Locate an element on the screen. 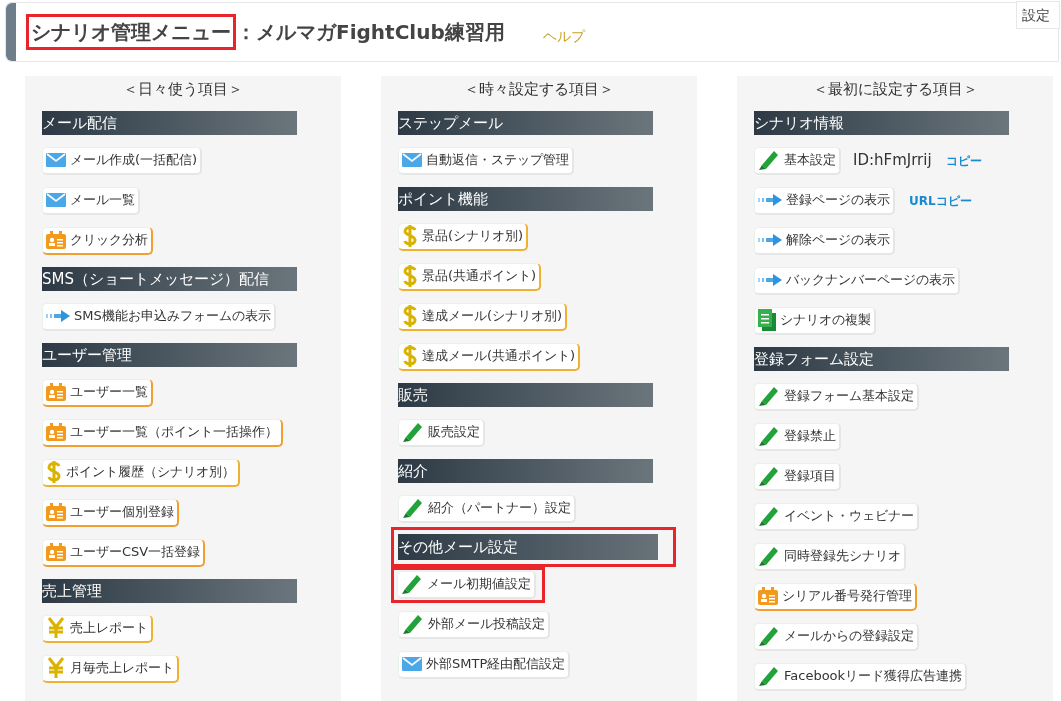  section-header: ポイント機能 is located at coordinates (525, 198).